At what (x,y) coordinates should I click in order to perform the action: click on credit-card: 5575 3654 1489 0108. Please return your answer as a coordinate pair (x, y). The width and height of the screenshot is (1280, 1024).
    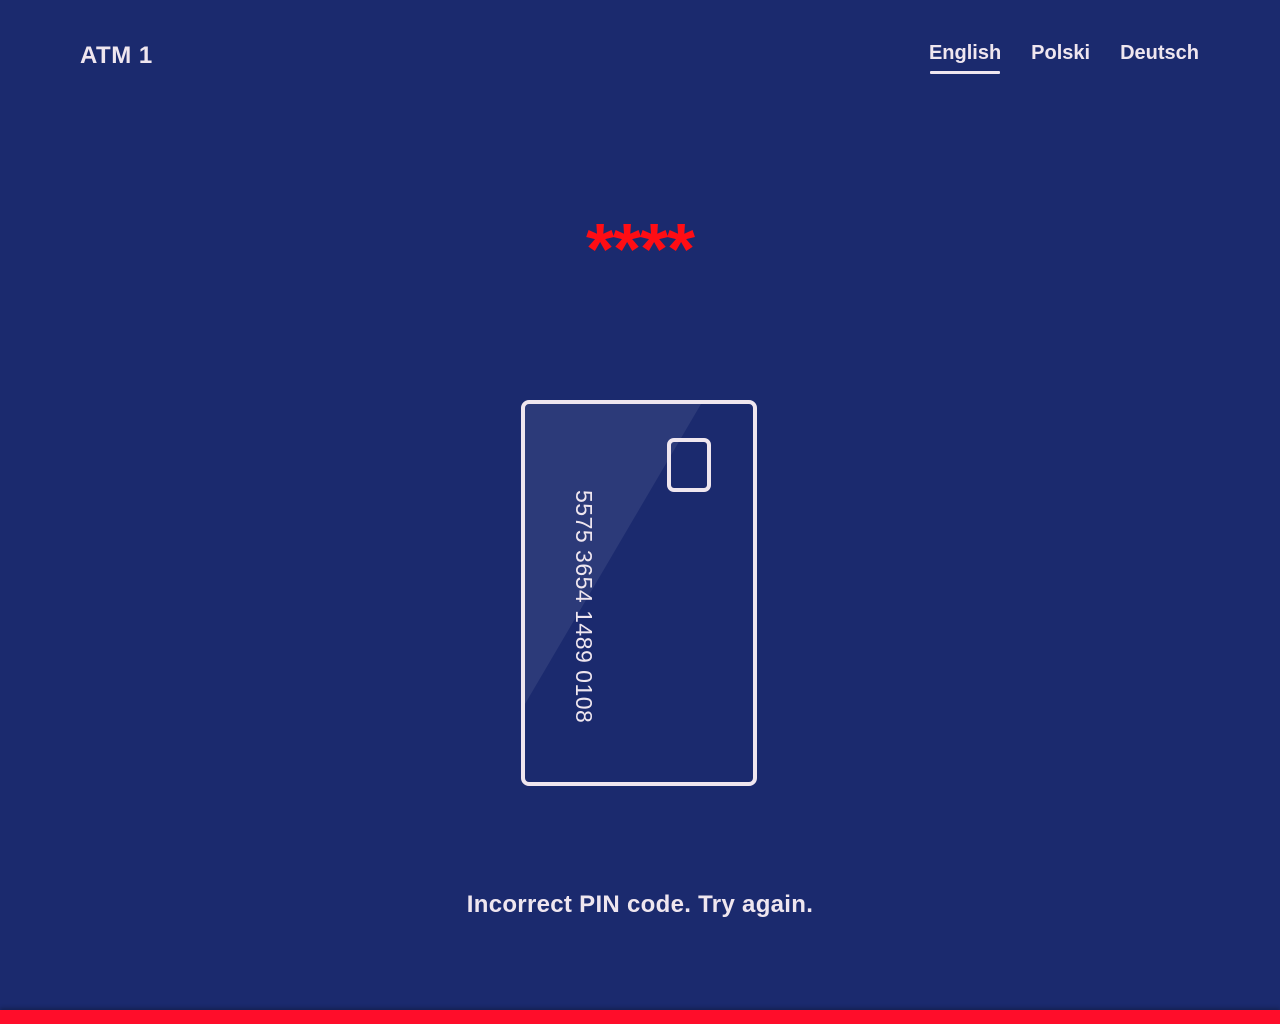
    Looking at the image, I should click on (639, 593).